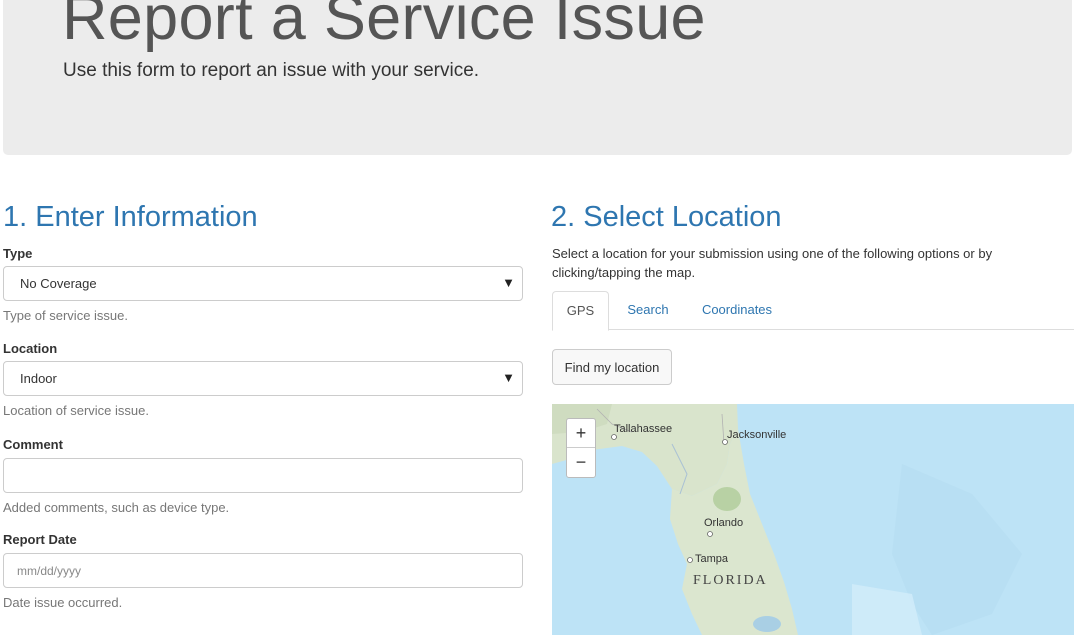 The height and width of the screenshot is (635, 1074). What do you see at coordinates (757, 435) in the screenshot?
I see `map-label-jacksonville: Jacksonville` at bounding box center [757, 435].